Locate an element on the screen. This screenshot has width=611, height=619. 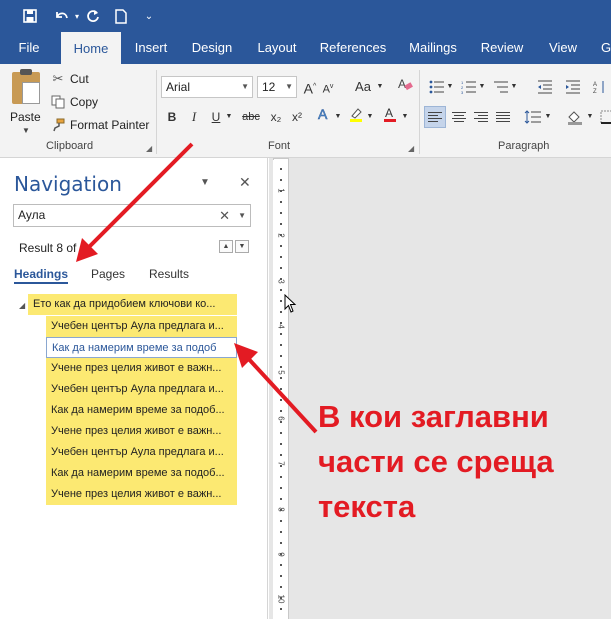
increase-indent-icon is located at coordinates (573, 87).